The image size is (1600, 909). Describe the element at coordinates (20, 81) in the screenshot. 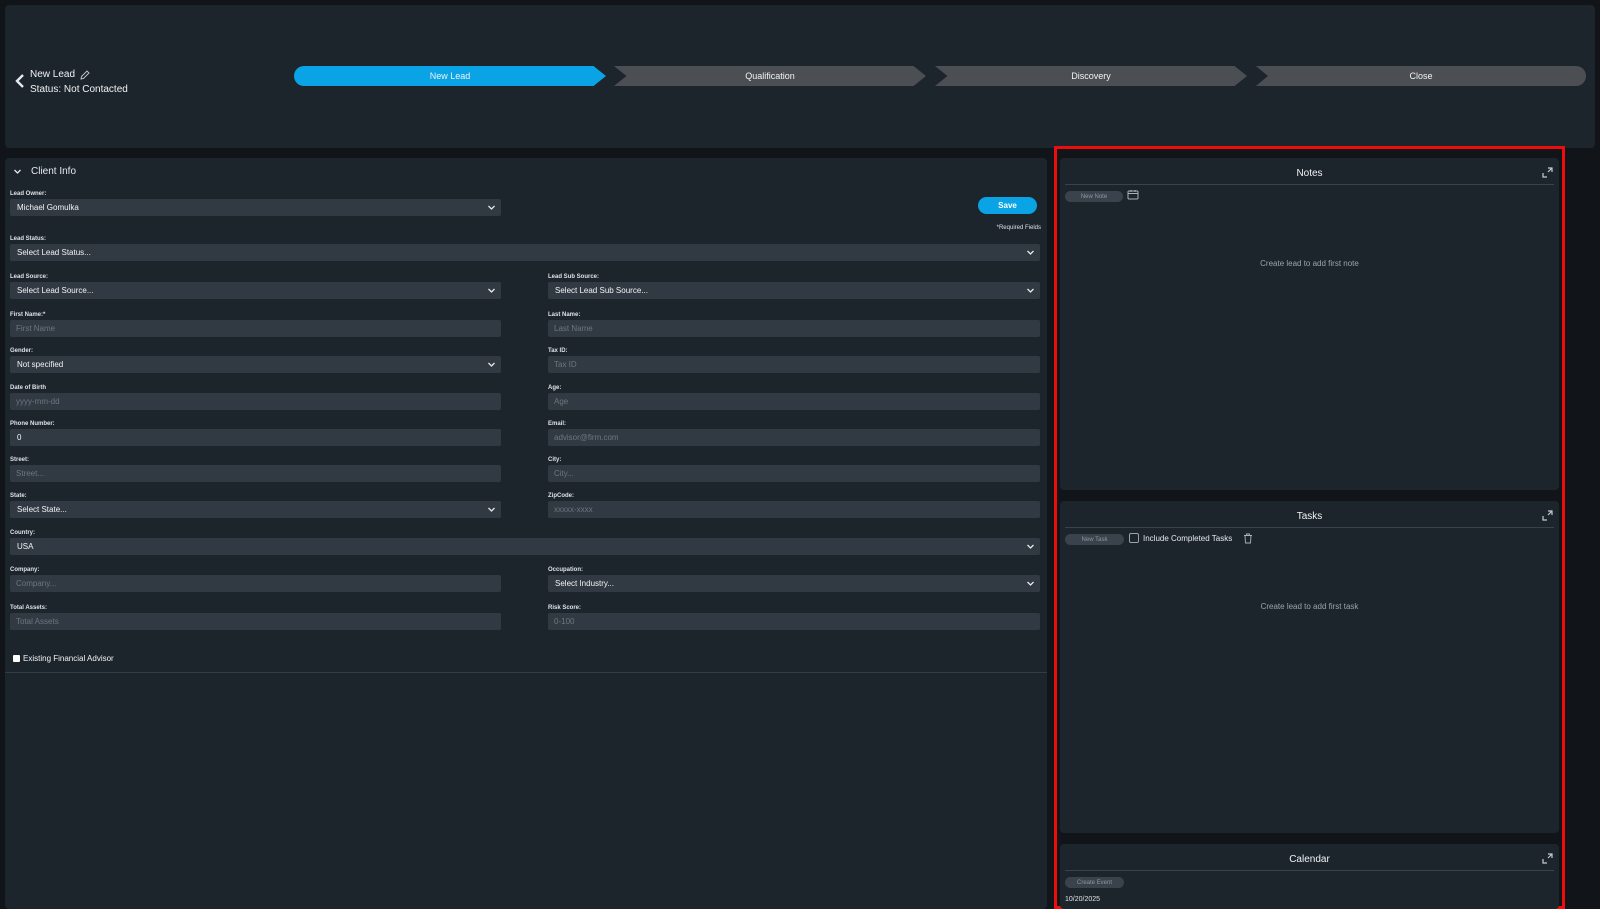

I see `chevron-left-icon` at that location.